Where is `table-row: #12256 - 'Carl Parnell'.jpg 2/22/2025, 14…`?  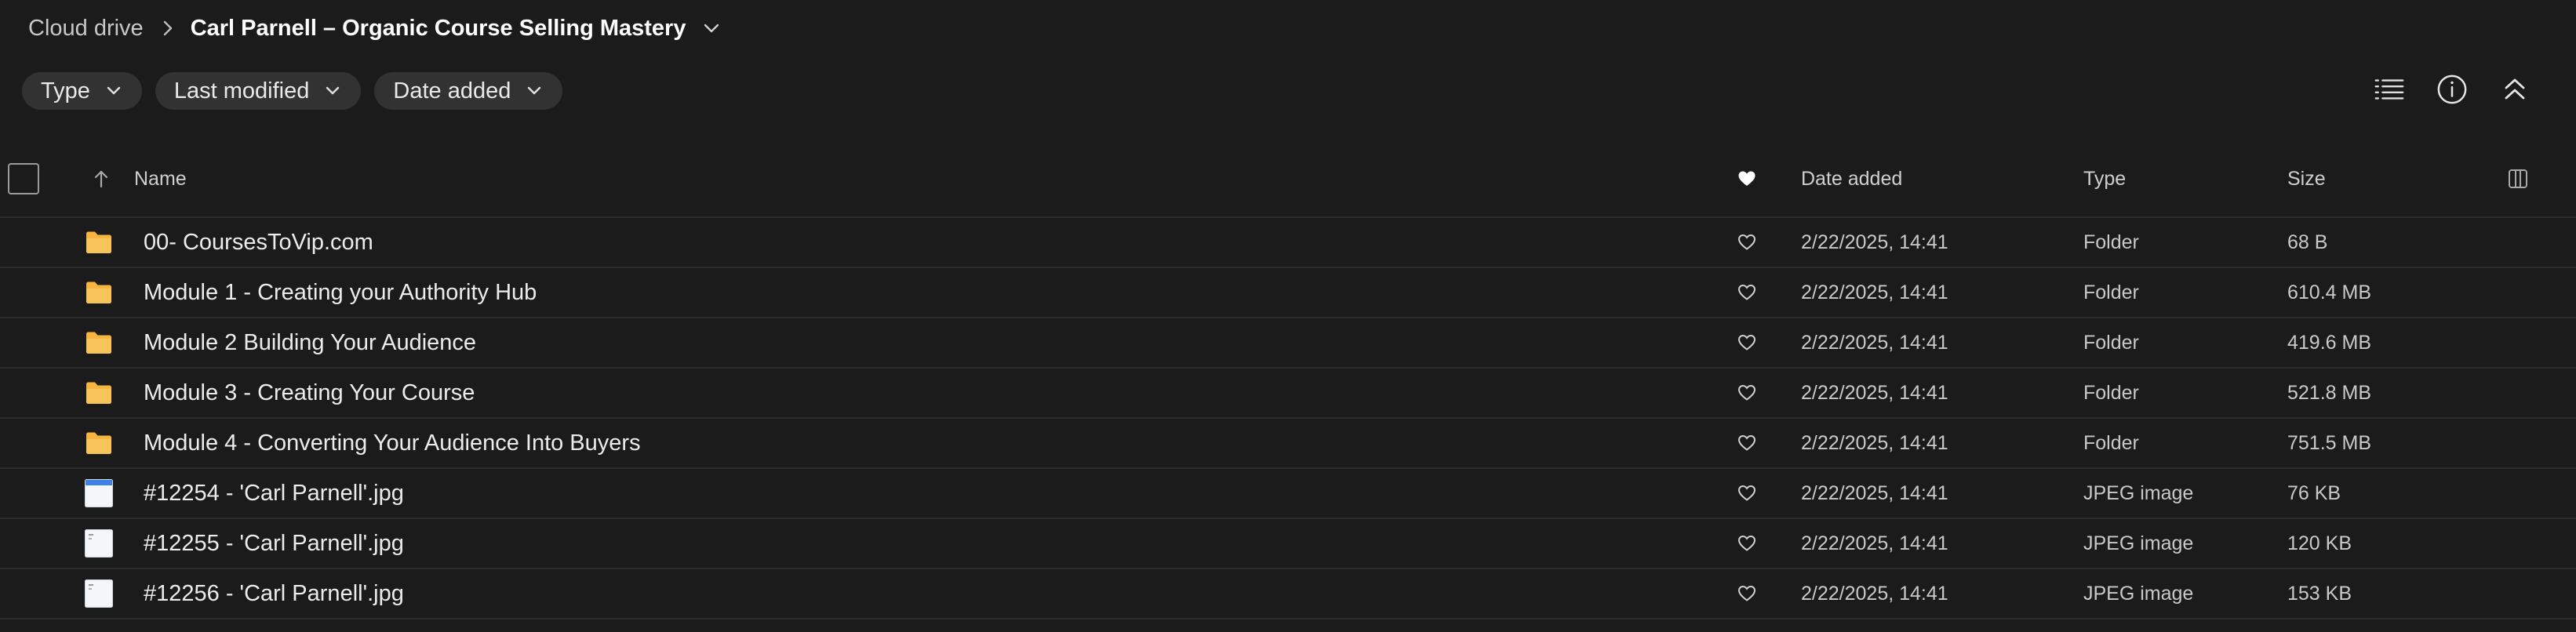
table-row: #12256 - 'Carl Parnell'.jpg 2/22/2025, 14… is located at coordinates (1288, 594).